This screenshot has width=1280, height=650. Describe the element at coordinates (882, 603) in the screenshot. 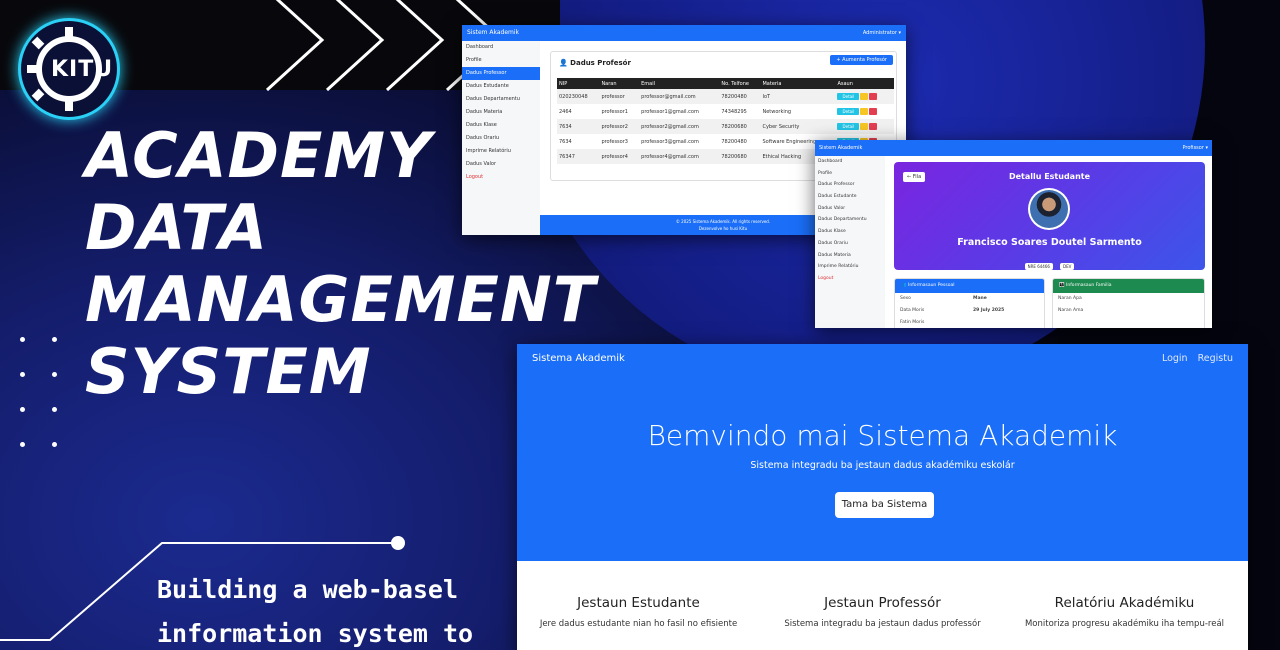

I see `feature-title: Jestaun Professór` at that location.